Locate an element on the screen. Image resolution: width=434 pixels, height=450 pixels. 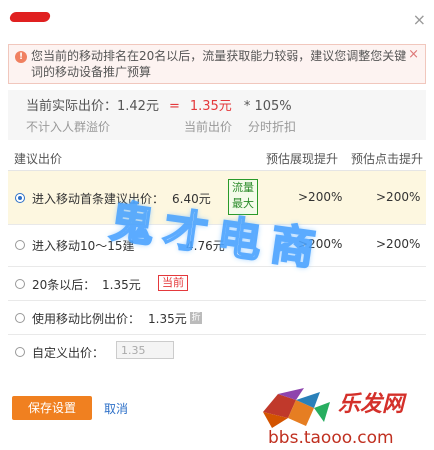
option-label: 使用移动比例出价： is located at coordinates (86, 319).